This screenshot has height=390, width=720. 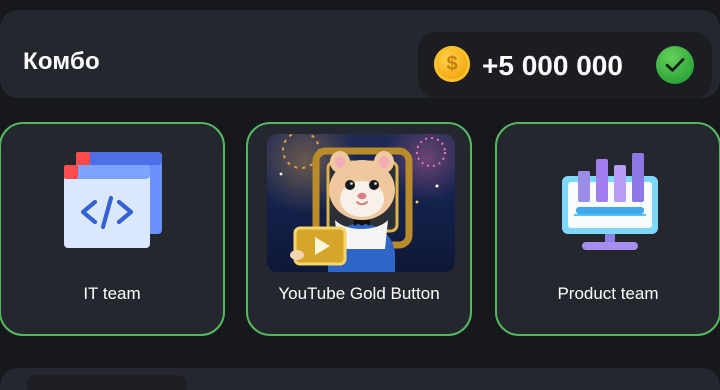 What do you see at coordinates (61, 61) in the screenshot?
I see `combo-title: Комбо` at bounding box center [61, 61].